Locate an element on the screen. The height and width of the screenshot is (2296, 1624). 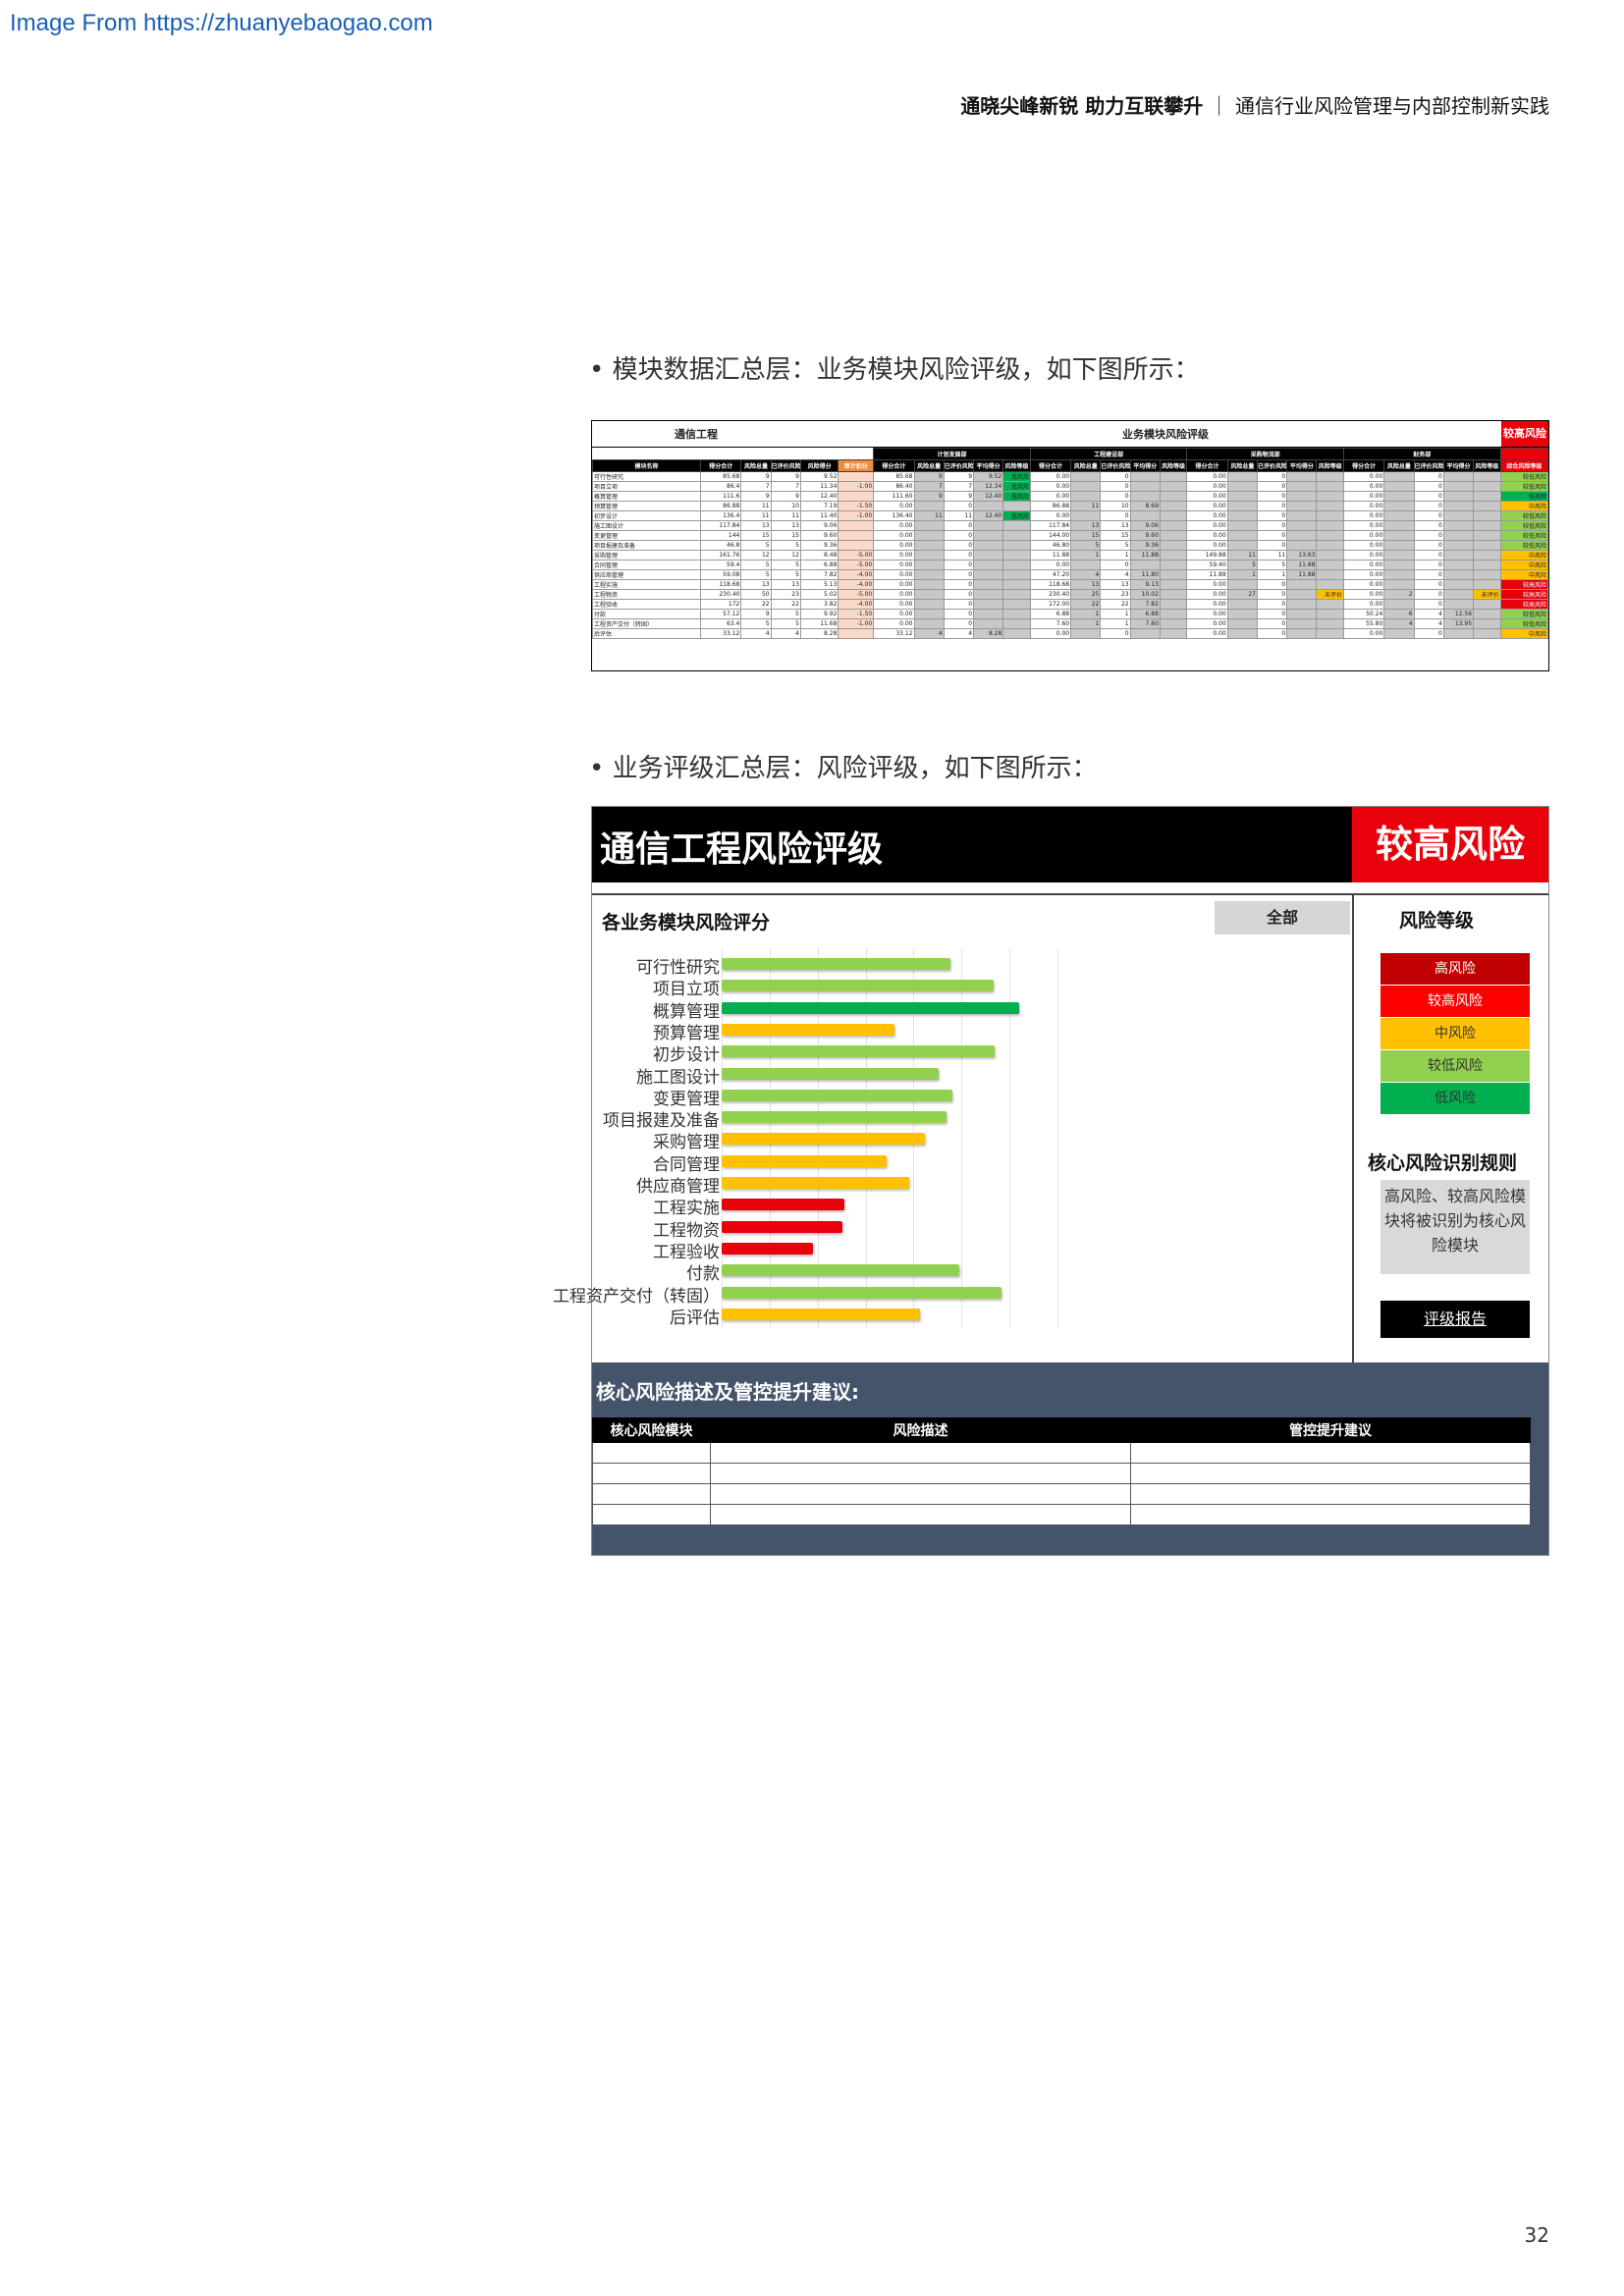
legend-item-low: 低风险 is located at coordinates (1455, 1098).